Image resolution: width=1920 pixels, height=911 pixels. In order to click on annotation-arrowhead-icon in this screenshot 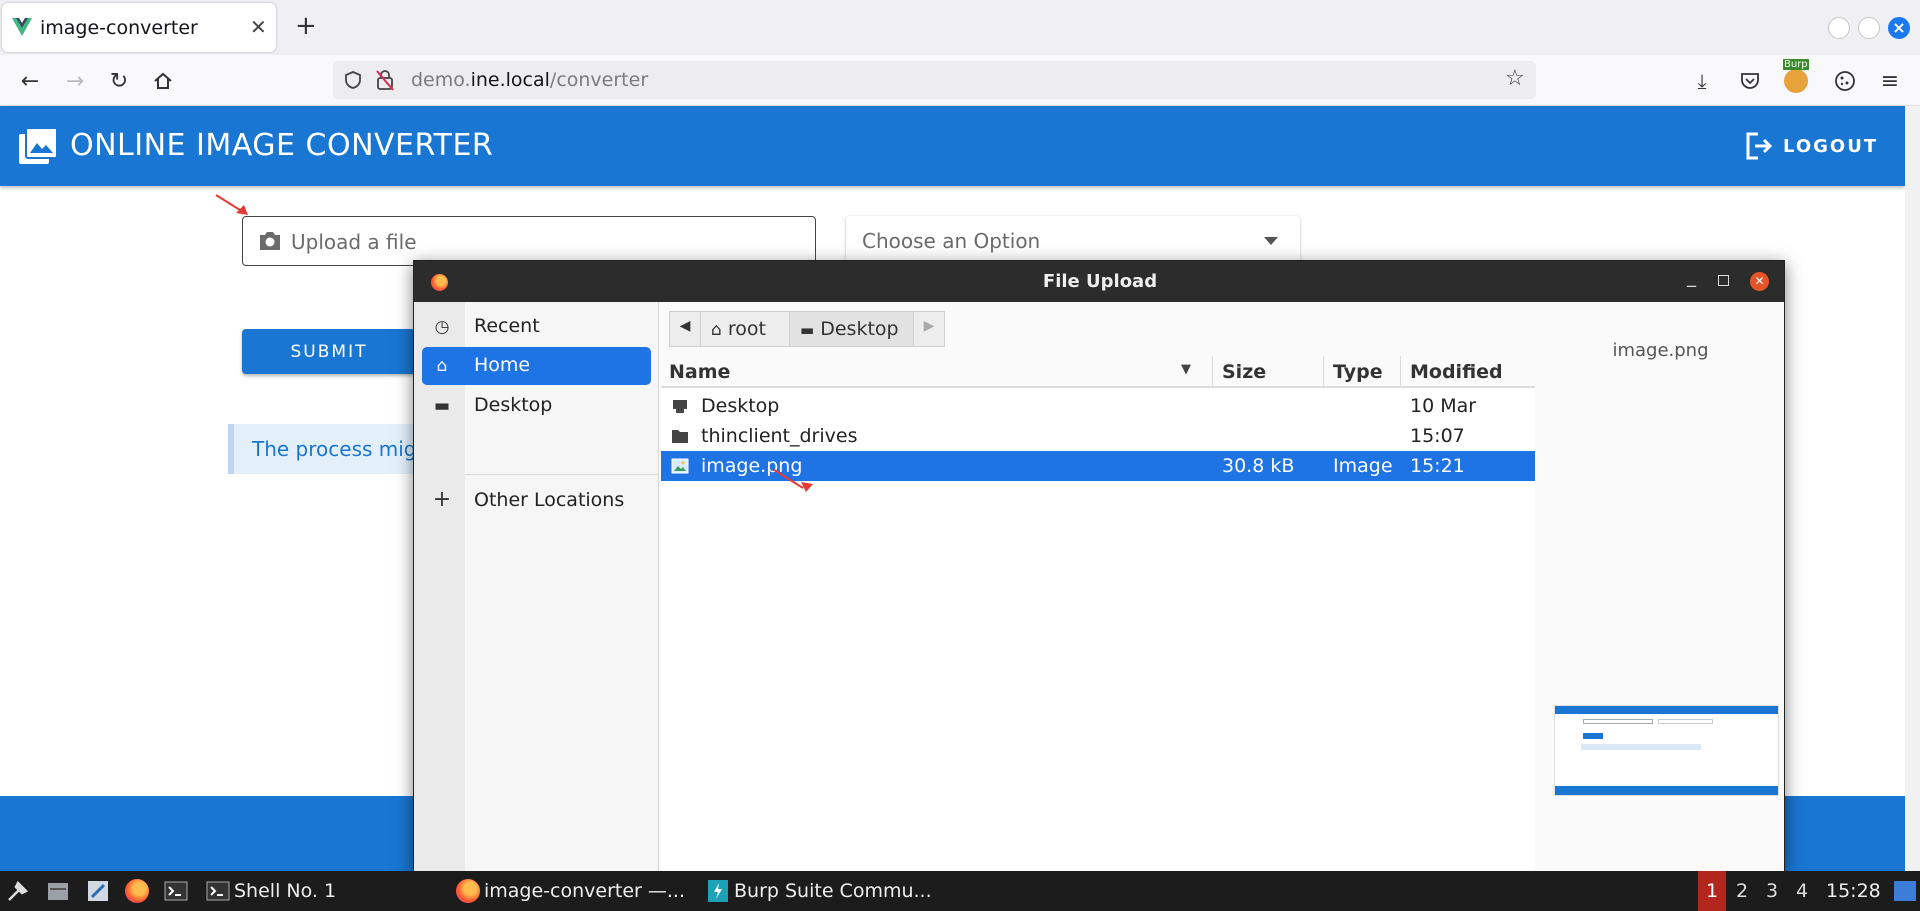, I will do `click(807, 487)`.